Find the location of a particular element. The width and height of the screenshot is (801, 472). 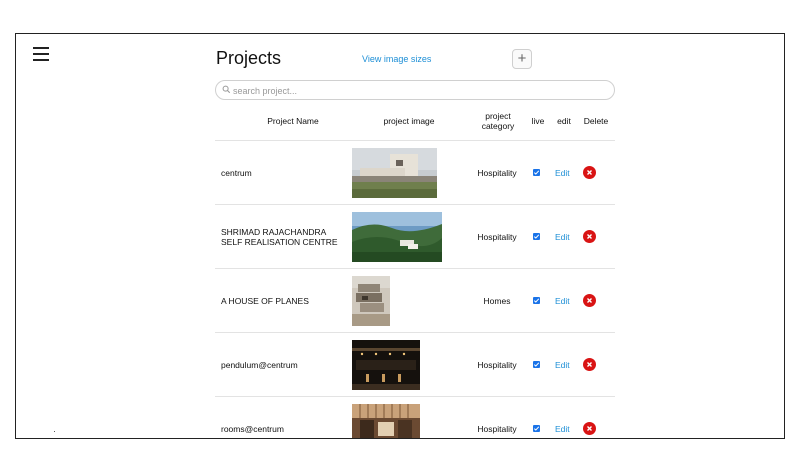

project-category: Homes is located at coordinates (497, 300).